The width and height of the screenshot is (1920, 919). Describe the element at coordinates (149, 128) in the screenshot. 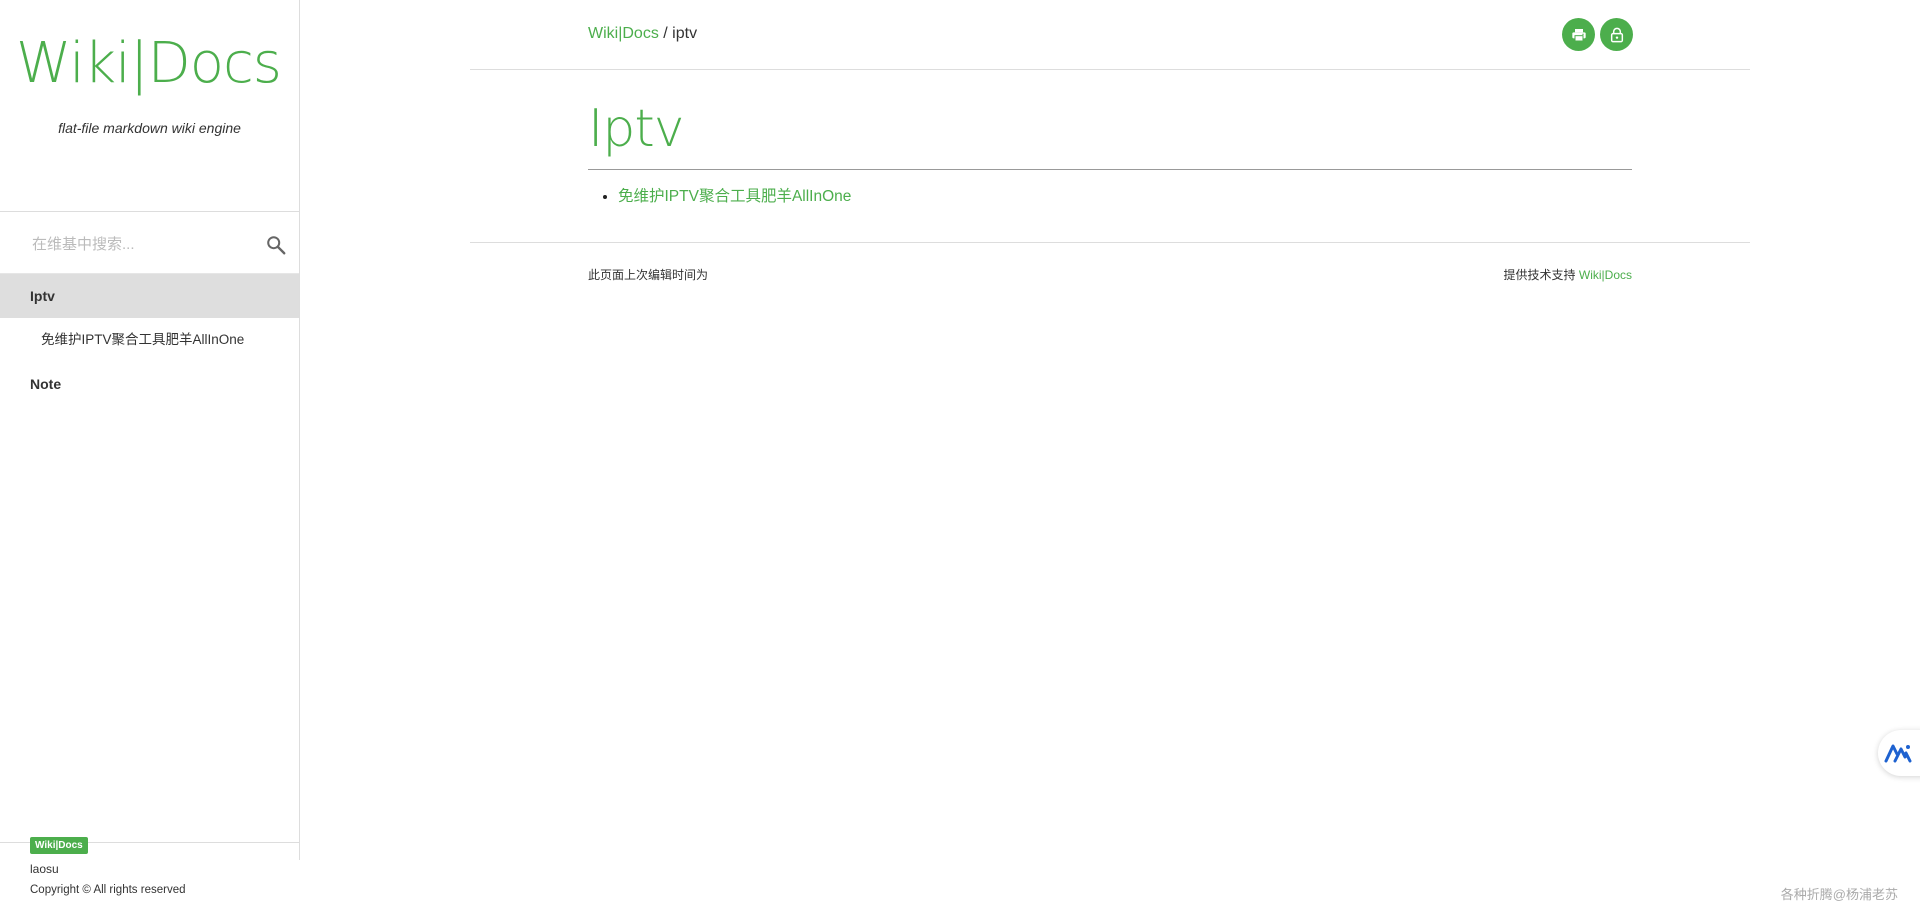

I see `site-tagline: flat-file markdown wiki engine` at that location.